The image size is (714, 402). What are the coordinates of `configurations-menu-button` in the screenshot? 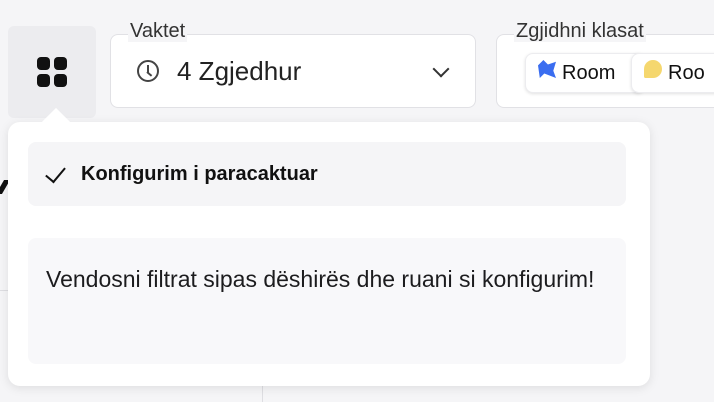 It's located at (52, 72).